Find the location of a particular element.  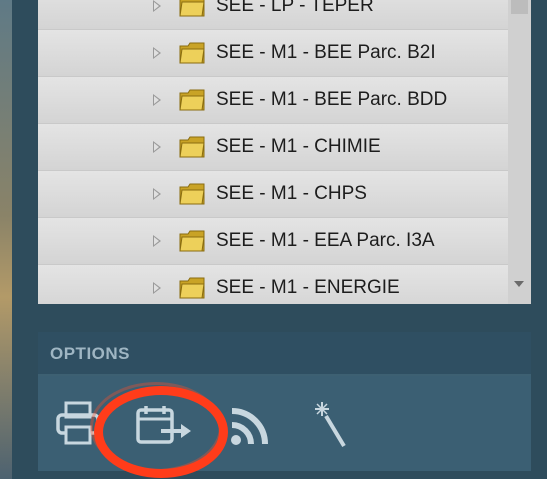

tree-row-label: SEE - LP - TEPER is located at coordinates (295, 8).